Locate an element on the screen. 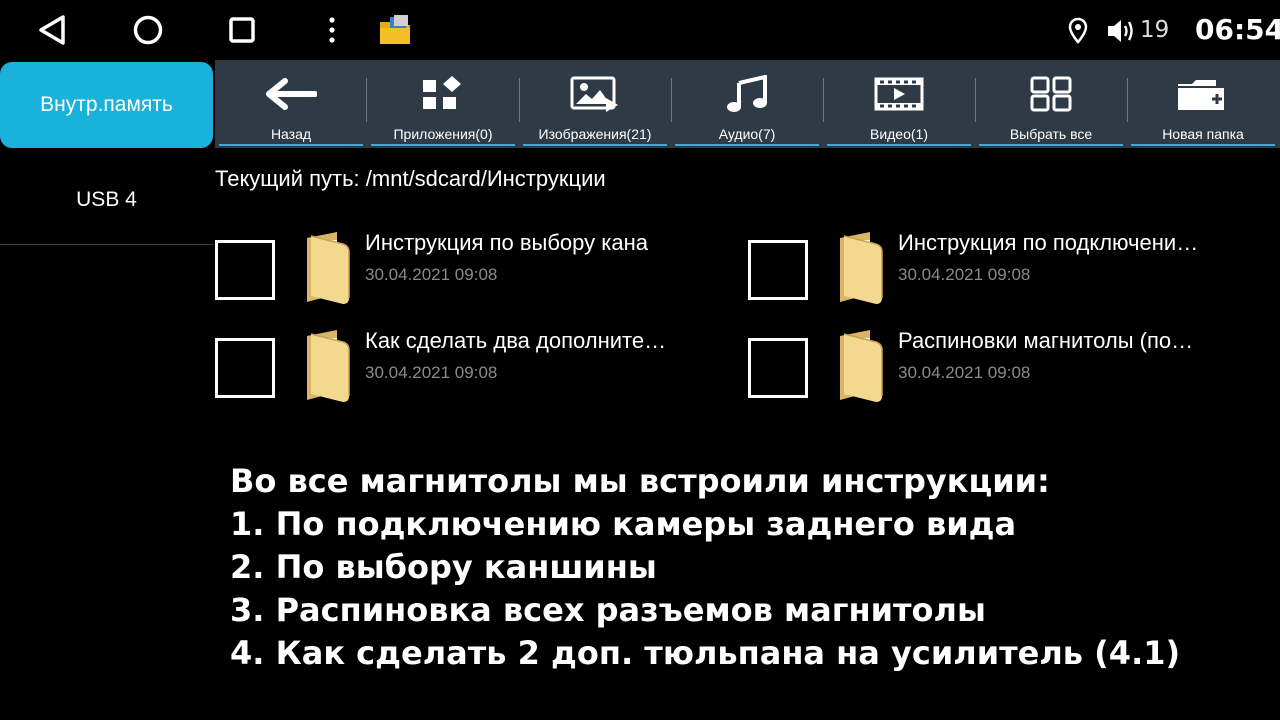  video-button-label: Видео(1) is located at coordinates (898, 134).